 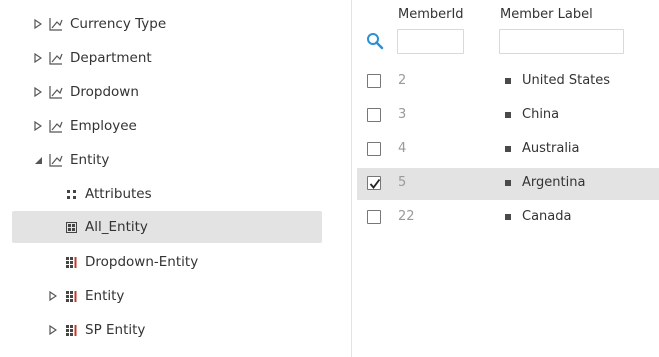 I want to click on tree-item-label: Dropdown, so click(x=104, y=92).